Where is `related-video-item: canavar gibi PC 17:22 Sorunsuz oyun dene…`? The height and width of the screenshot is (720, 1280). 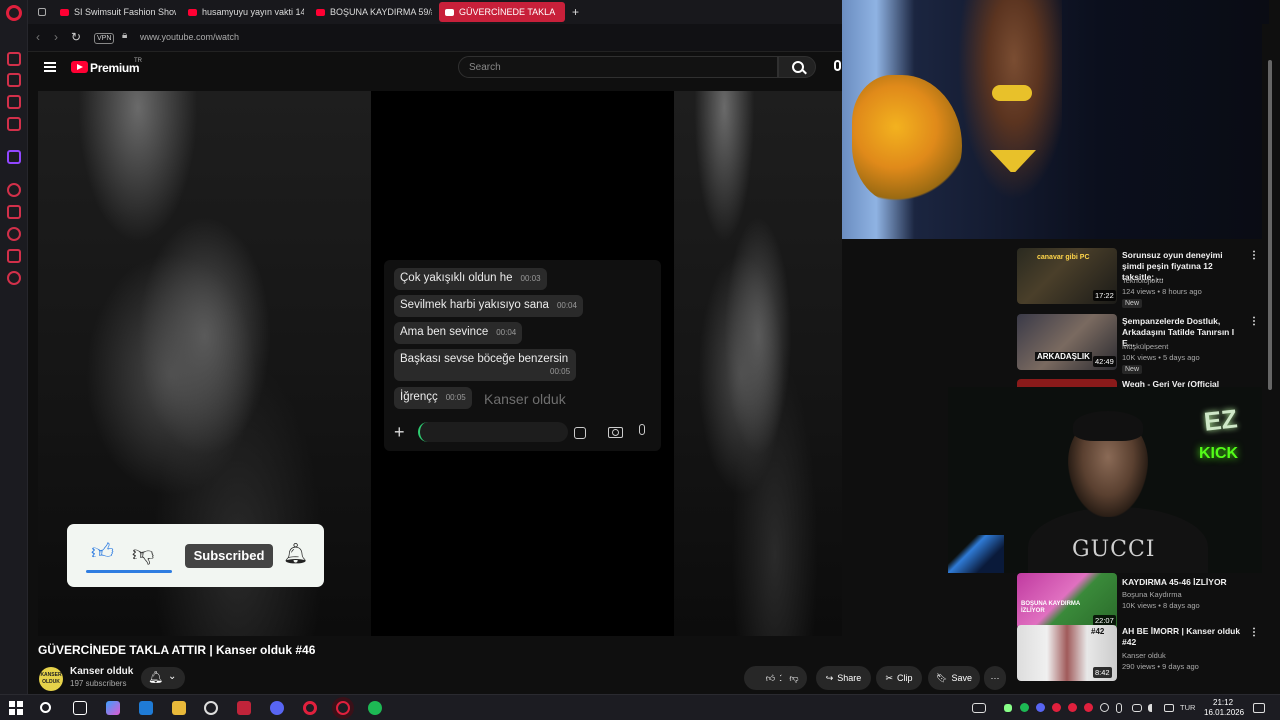
related-video-item: canavar gibi PC 17:22 Sorunsuz oyun dene… is located at coordinates (1139, 278).